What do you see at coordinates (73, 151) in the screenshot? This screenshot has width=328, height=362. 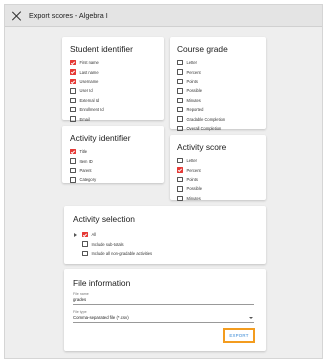 I see `title-checkbox` at bounding box center [73, 151].